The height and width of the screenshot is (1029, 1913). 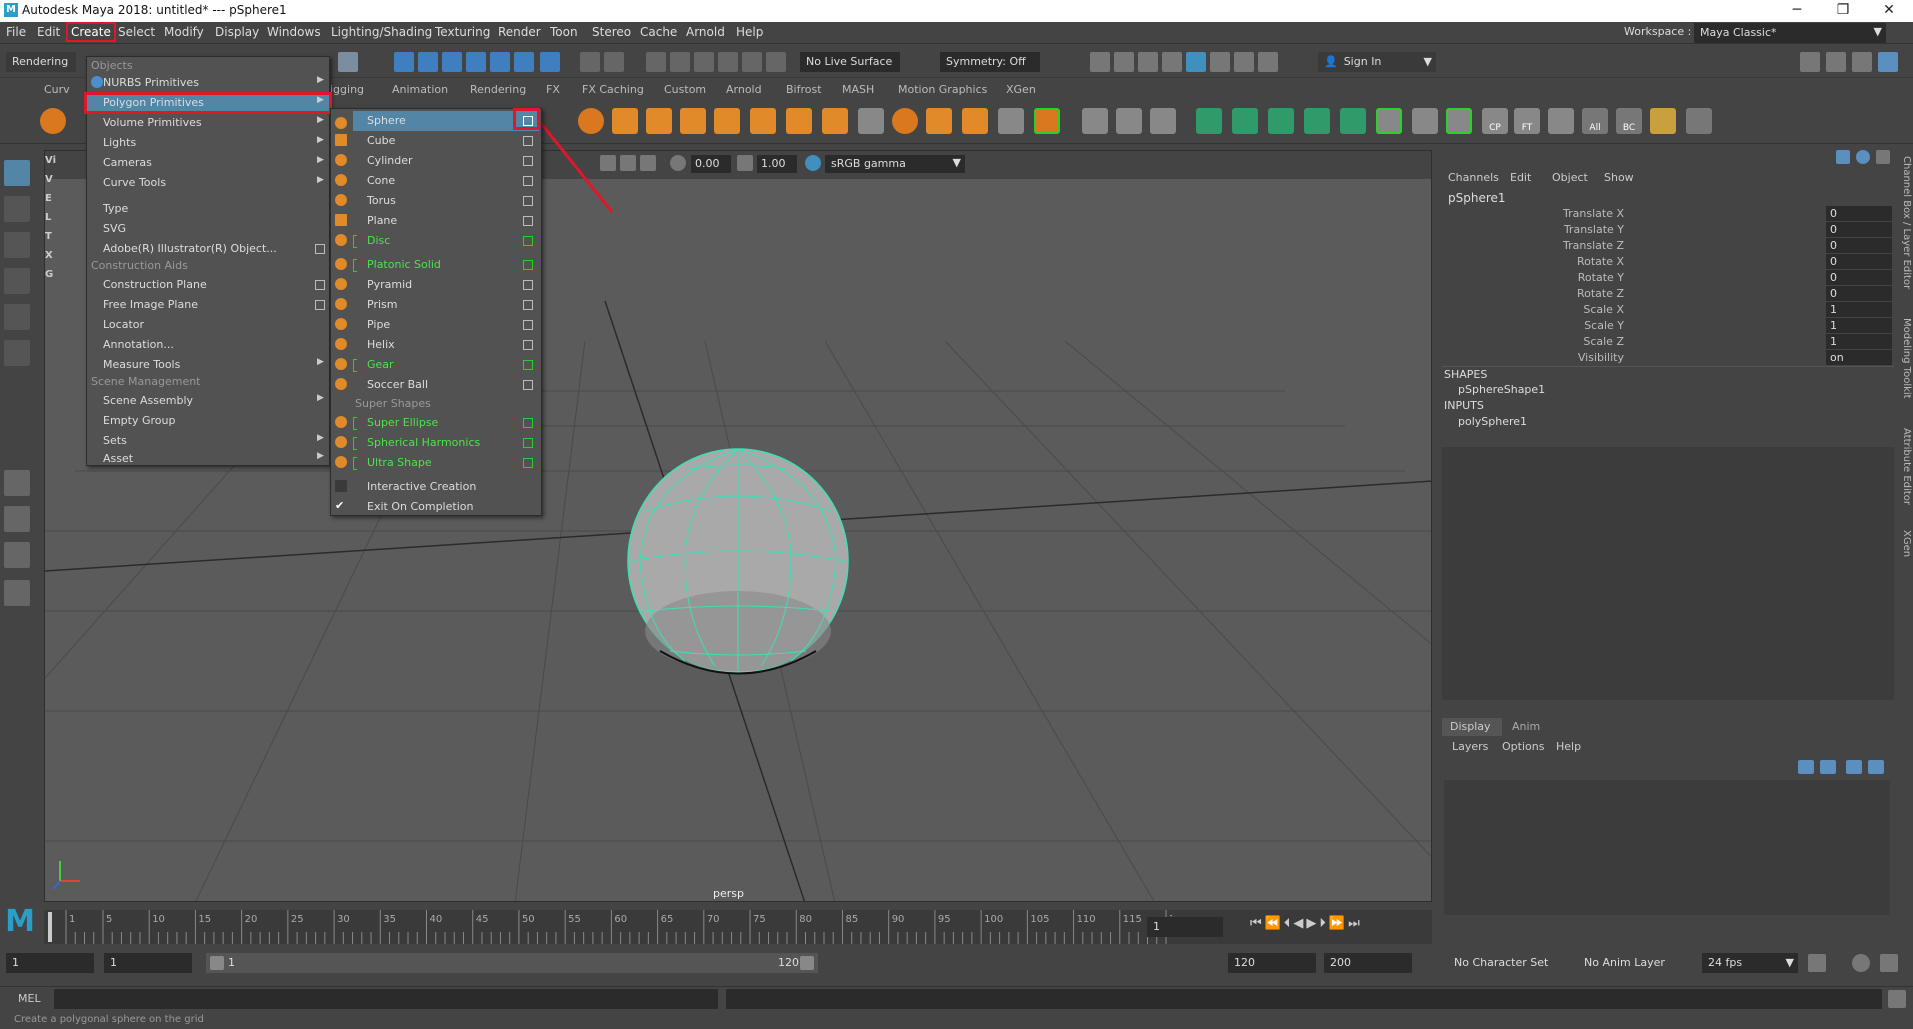 What do you see at coordinates (209, 401) in the screenshot?
I see `menu-item-scene-assembly: Scene Assembly ▶` at bounding box center [209, 401].